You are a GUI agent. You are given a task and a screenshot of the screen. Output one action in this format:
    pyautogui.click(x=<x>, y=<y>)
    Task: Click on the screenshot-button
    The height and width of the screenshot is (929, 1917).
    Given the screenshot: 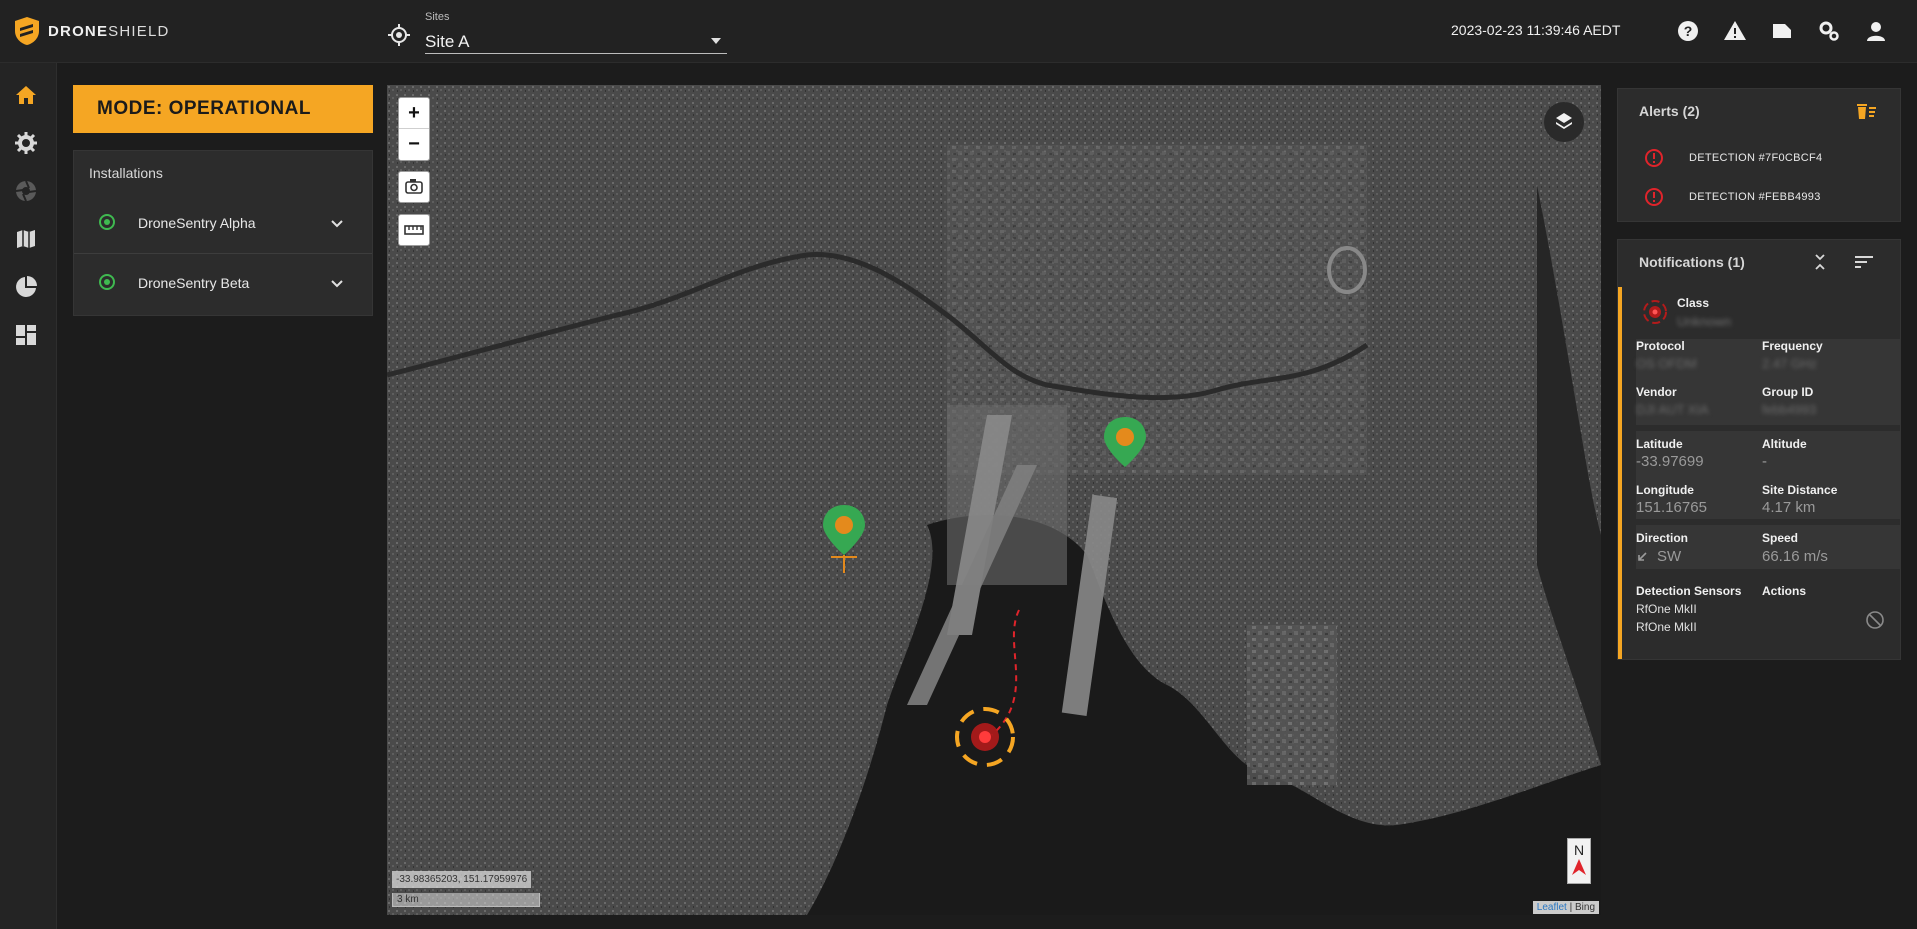 What is the action you would take?
    pyautogui.click(x=414, y=187)
    